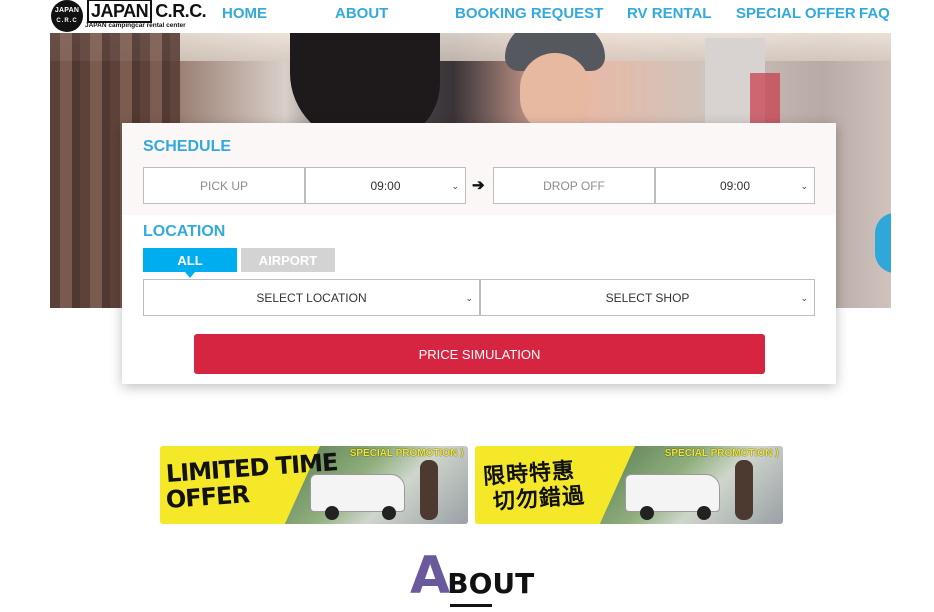  Describe the element at coordinates (135, 25) in the screenshot. I see `logo-tagline: JAPAN campingcar rental center` at that location.